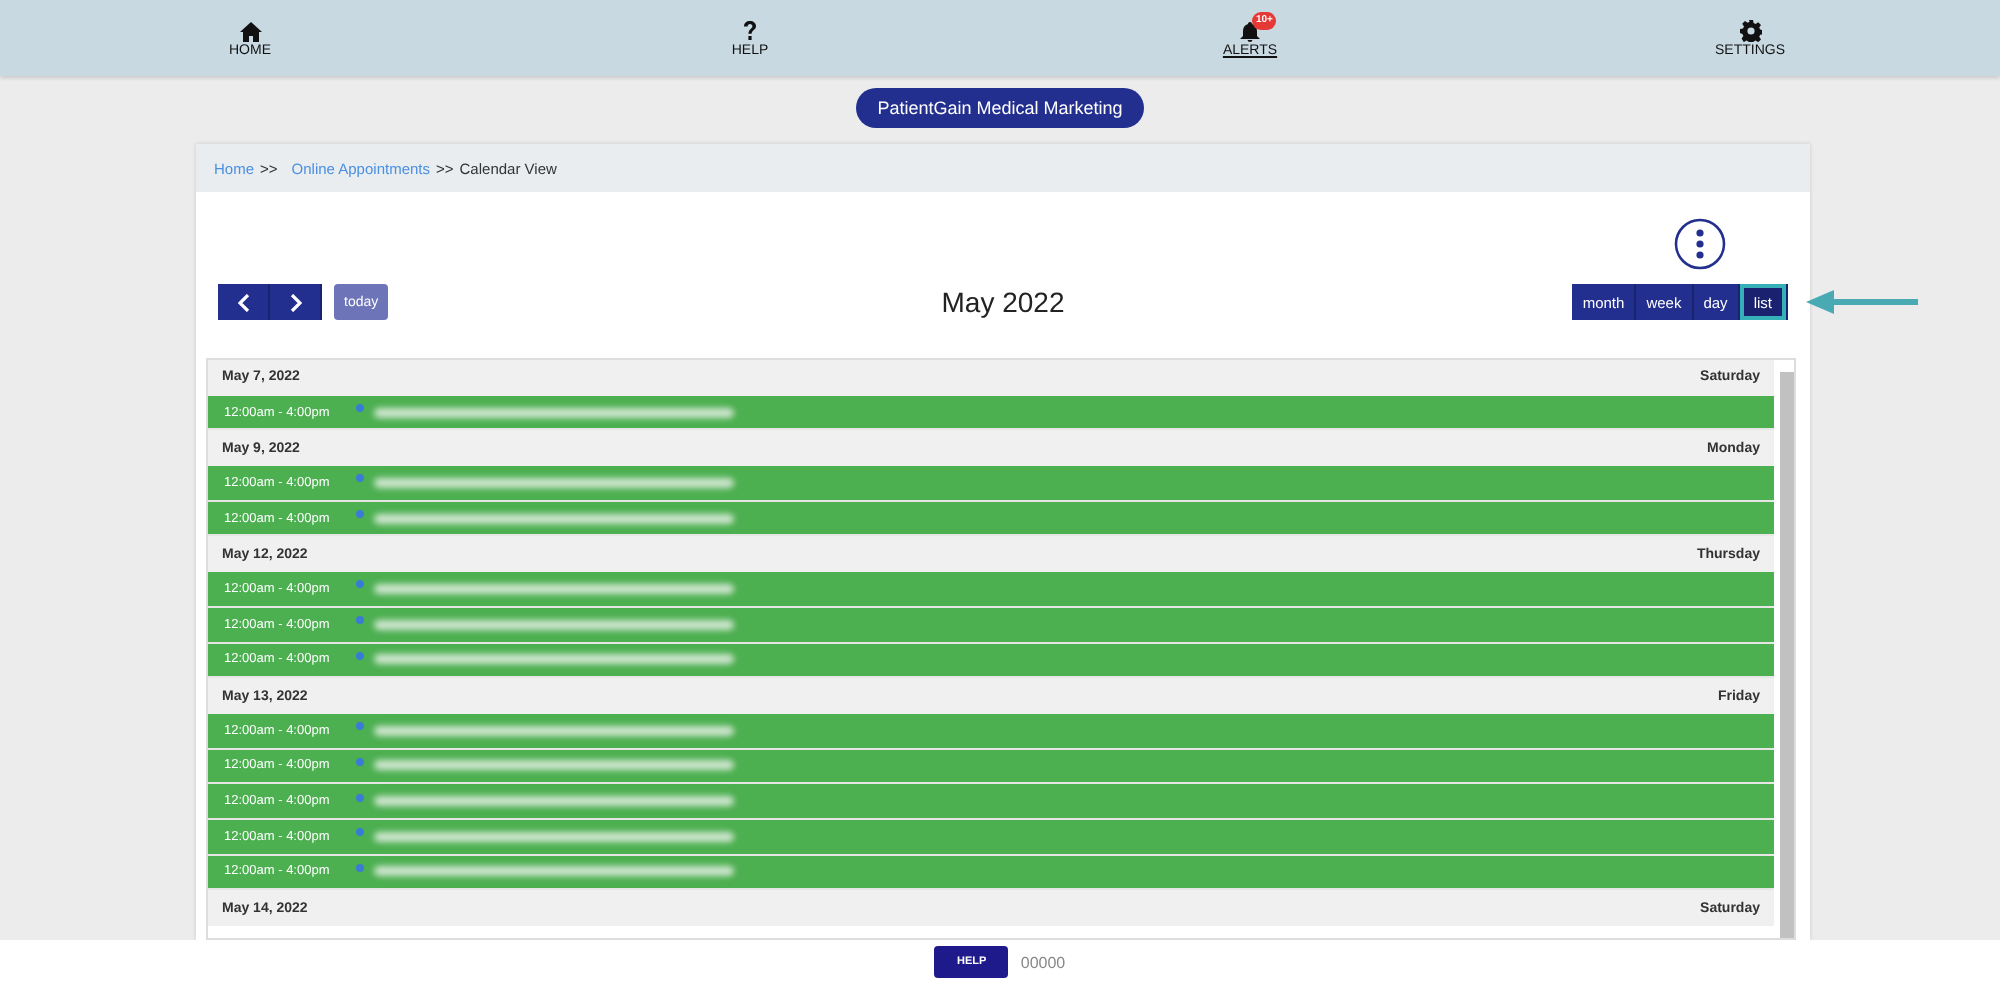 The image size is (2000, 984). What do you see at coordinates (295, 302) in the screenshot?
I see `chevron-right-icon` at bounding box center [295, 302].